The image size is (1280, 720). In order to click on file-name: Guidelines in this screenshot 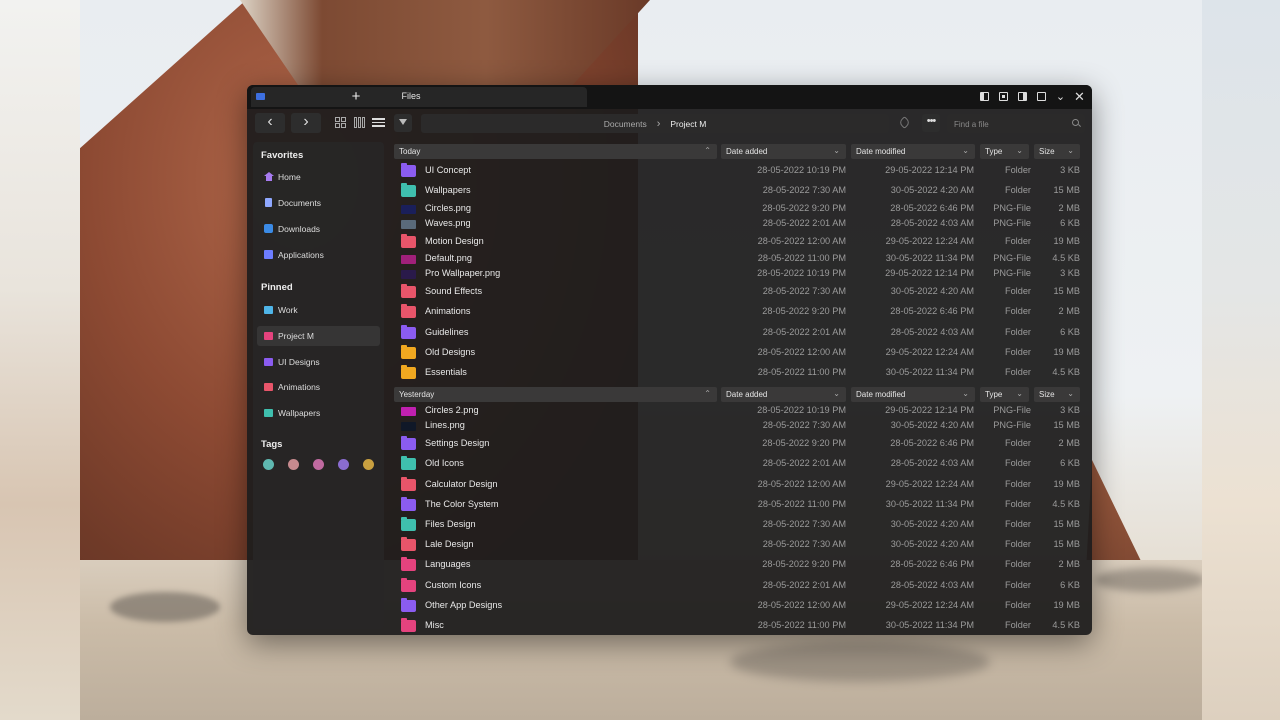, I will do `click(447, 332)`.